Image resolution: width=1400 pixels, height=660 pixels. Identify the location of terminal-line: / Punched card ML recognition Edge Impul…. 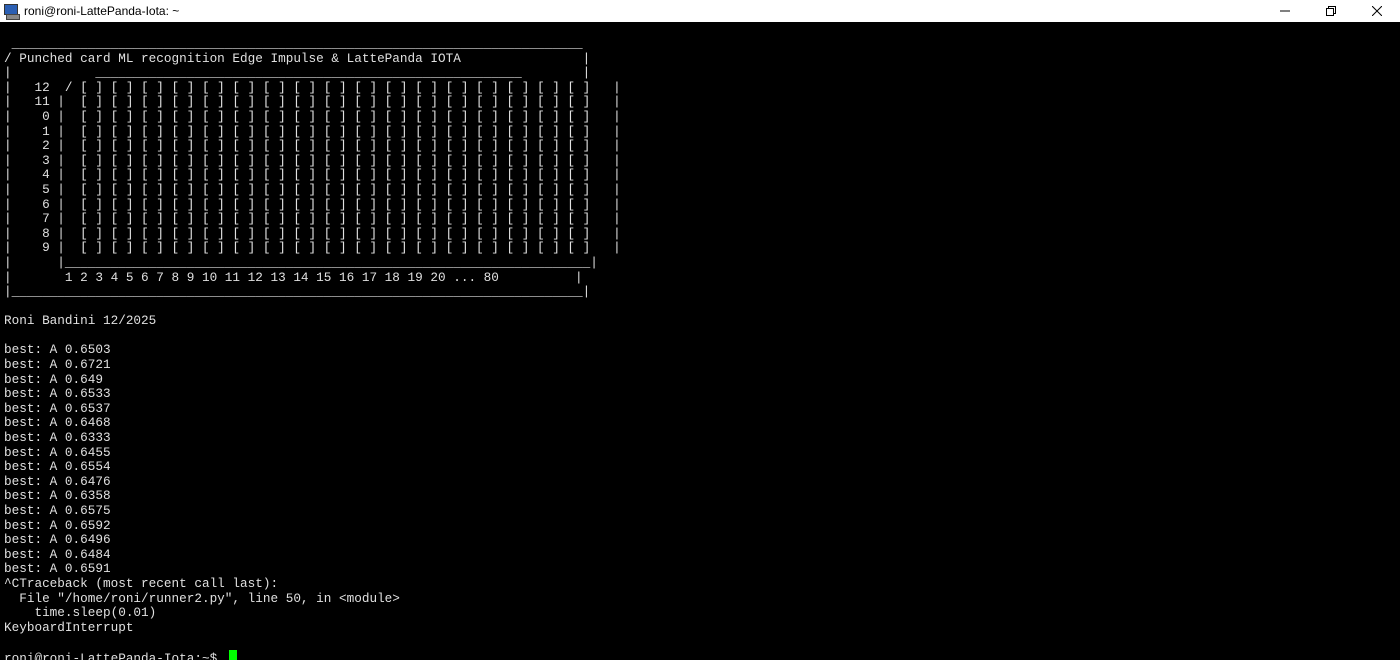
(297, 58).